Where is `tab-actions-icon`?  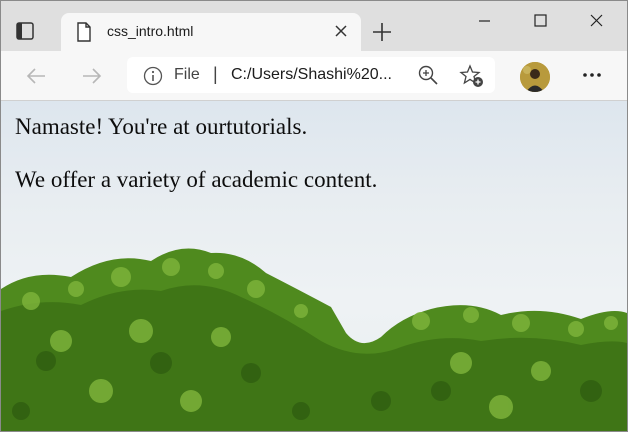 tab-actions-icon is located at coordinates (25, 31).